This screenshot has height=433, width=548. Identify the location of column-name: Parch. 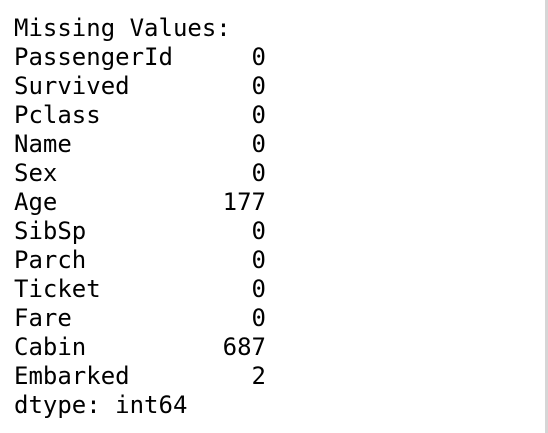
(50, 260).